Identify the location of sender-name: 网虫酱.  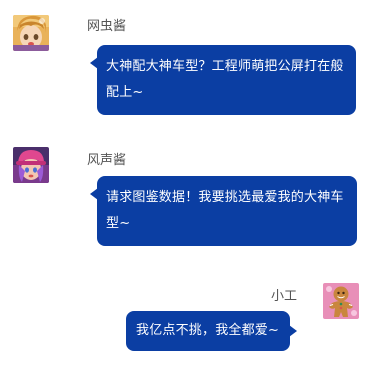
(107, 26).